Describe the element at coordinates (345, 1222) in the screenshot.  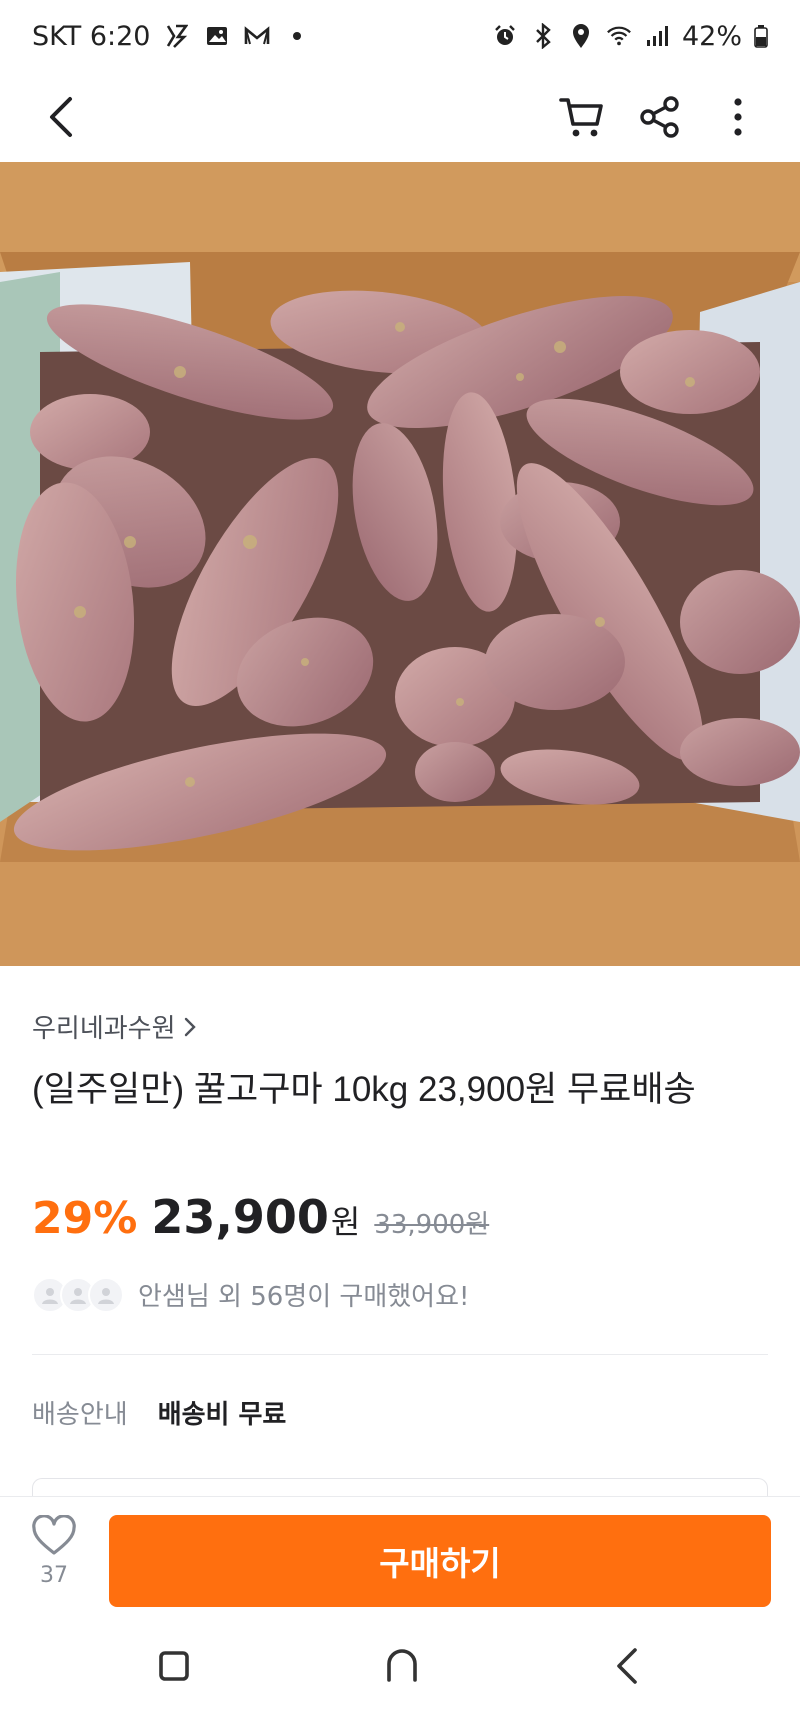
I see `currency-unit: 원` at that location.